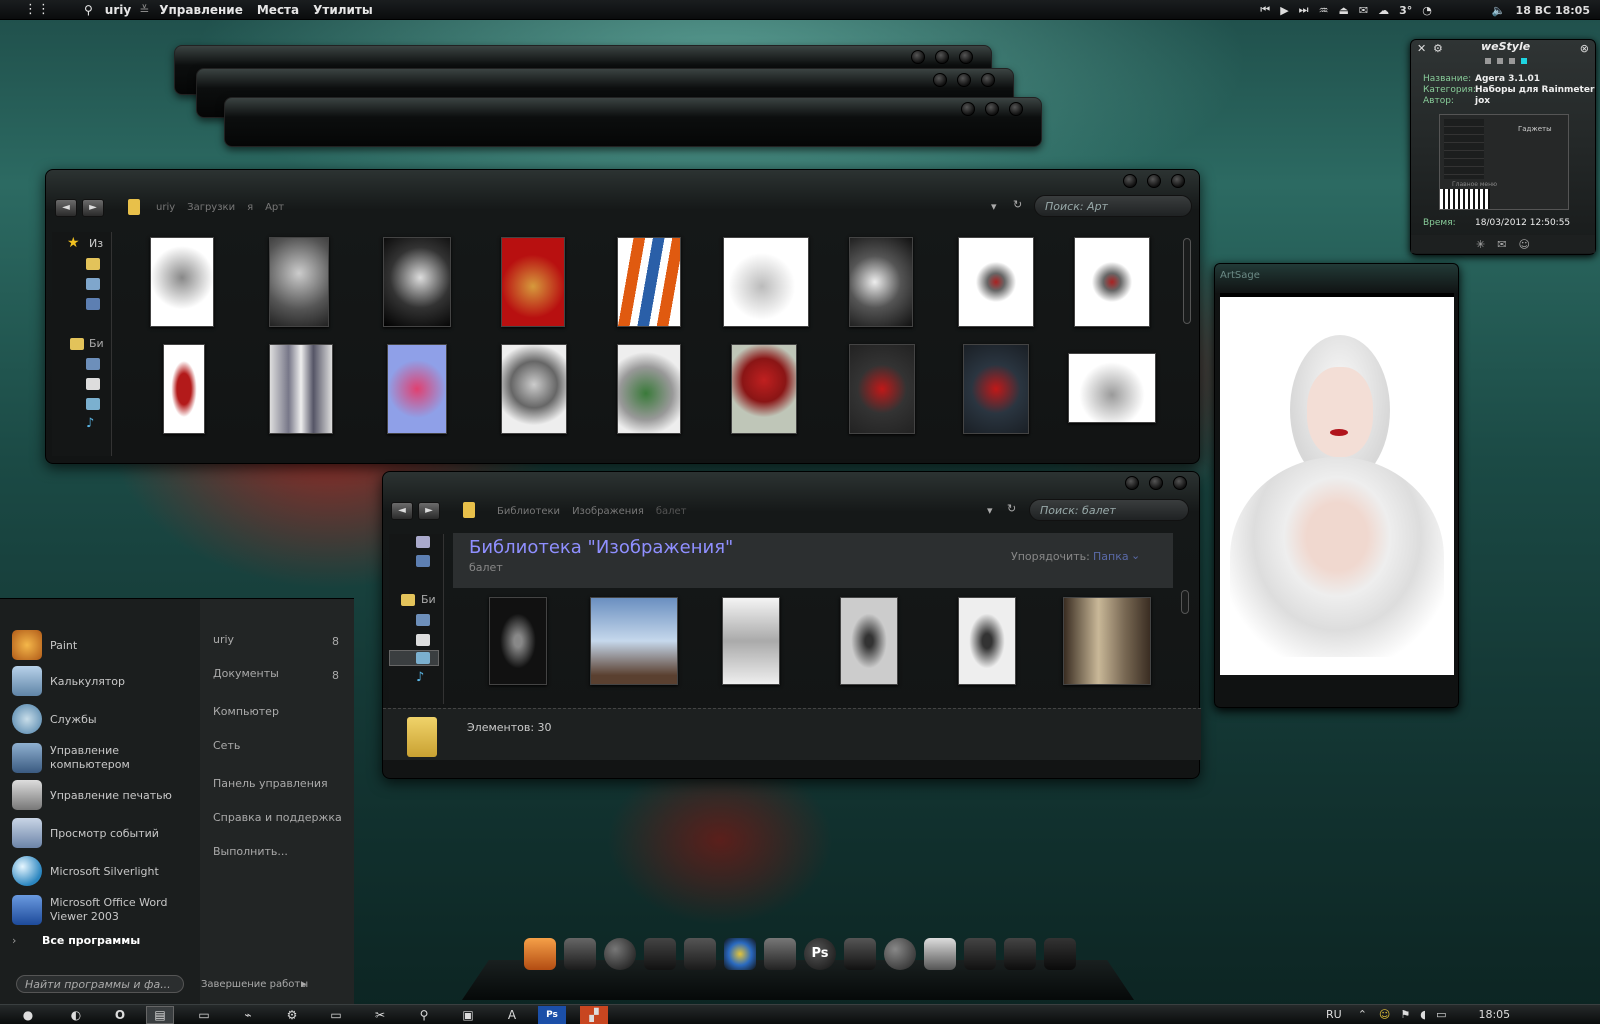 The width and height of the screenshot is (1600, 1024). I want to click on tray-app-icon: ☺, so click(1384, 1014).